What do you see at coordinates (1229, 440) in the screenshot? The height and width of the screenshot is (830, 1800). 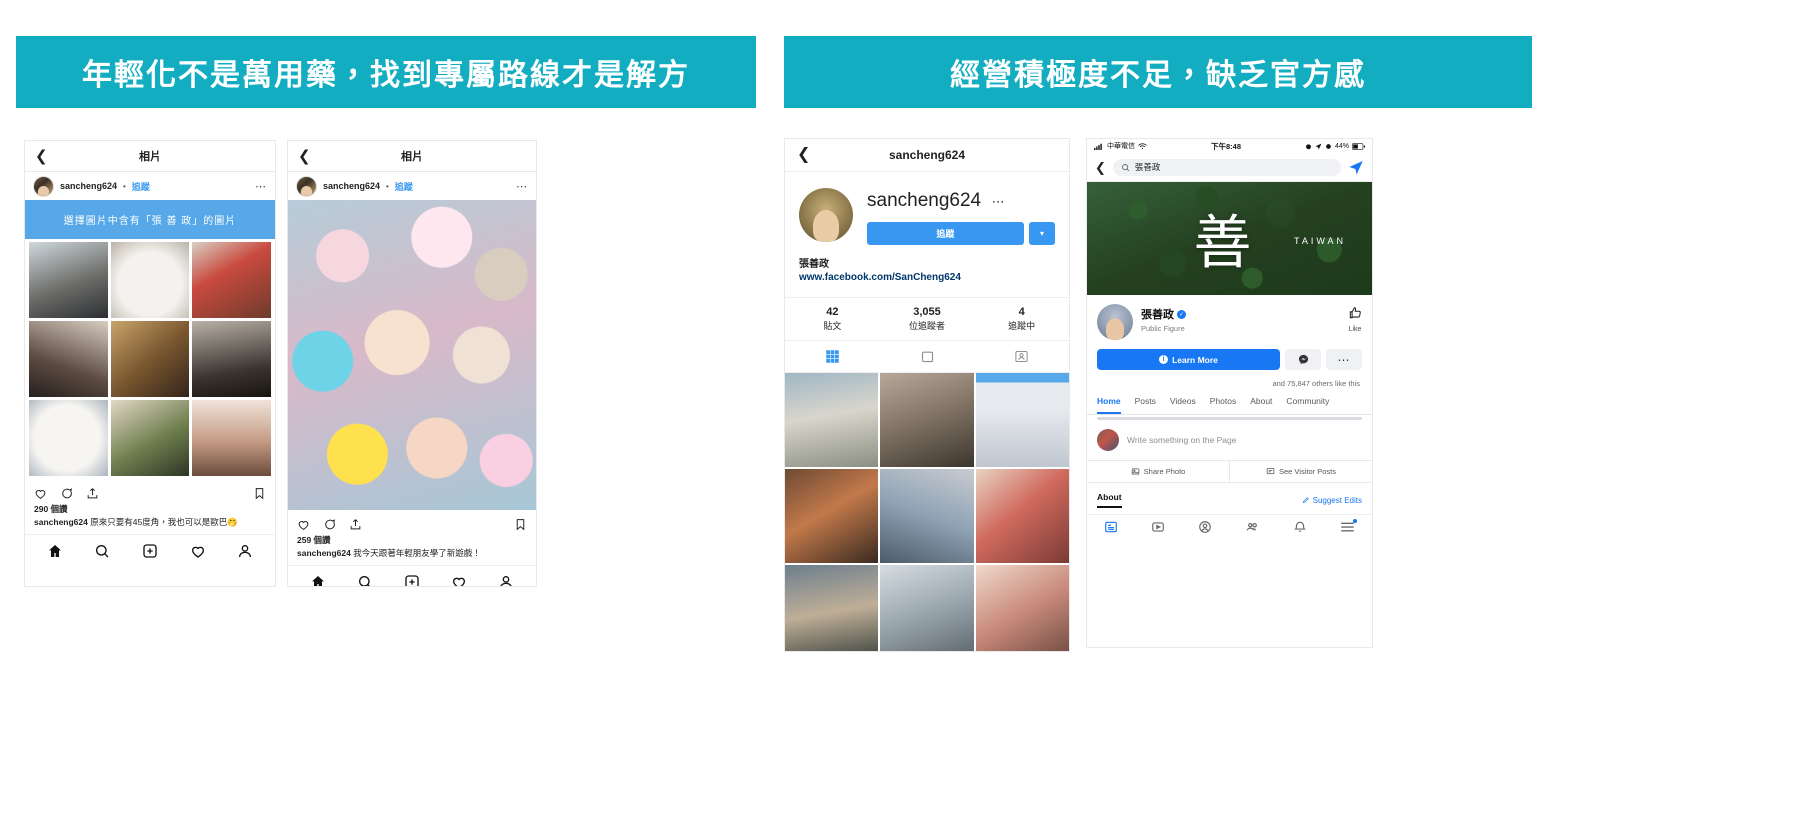 I see `fb-composer: Write something on the Page` at bounding box center [1229, 440].